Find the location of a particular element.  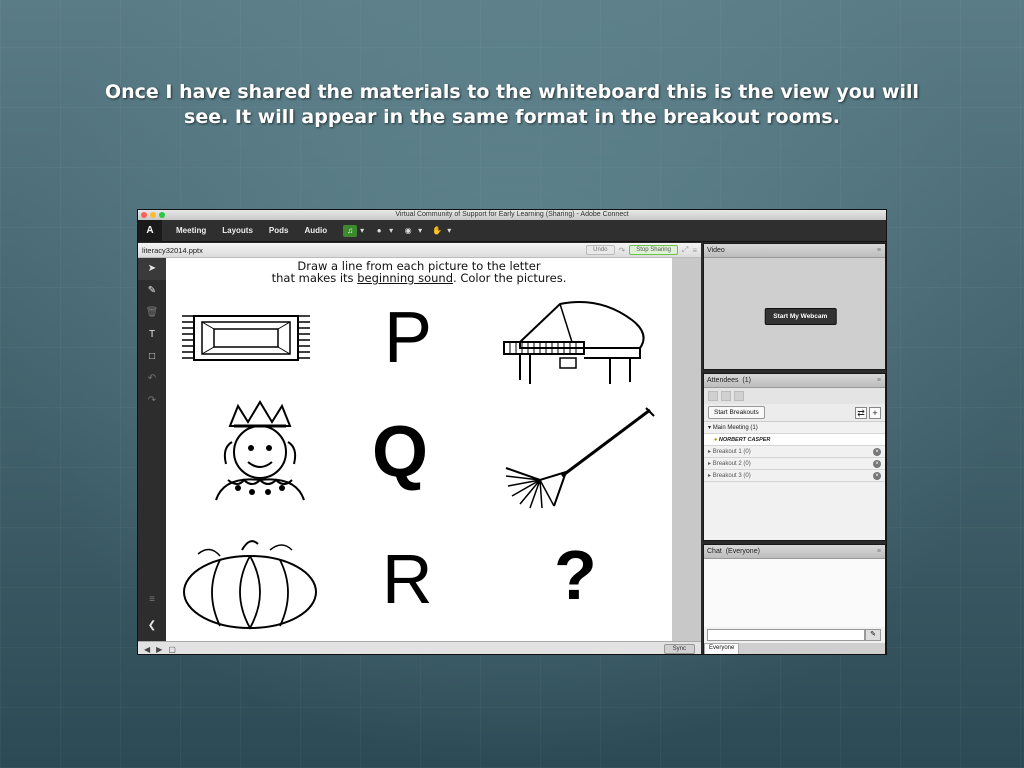

letter-r: R is located at coordinates (407, 579).